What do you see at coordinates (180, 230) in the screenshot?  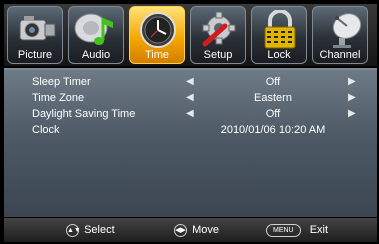 I see `left-right-keys-icon: ◀▶` at bounding box center [180, 230].